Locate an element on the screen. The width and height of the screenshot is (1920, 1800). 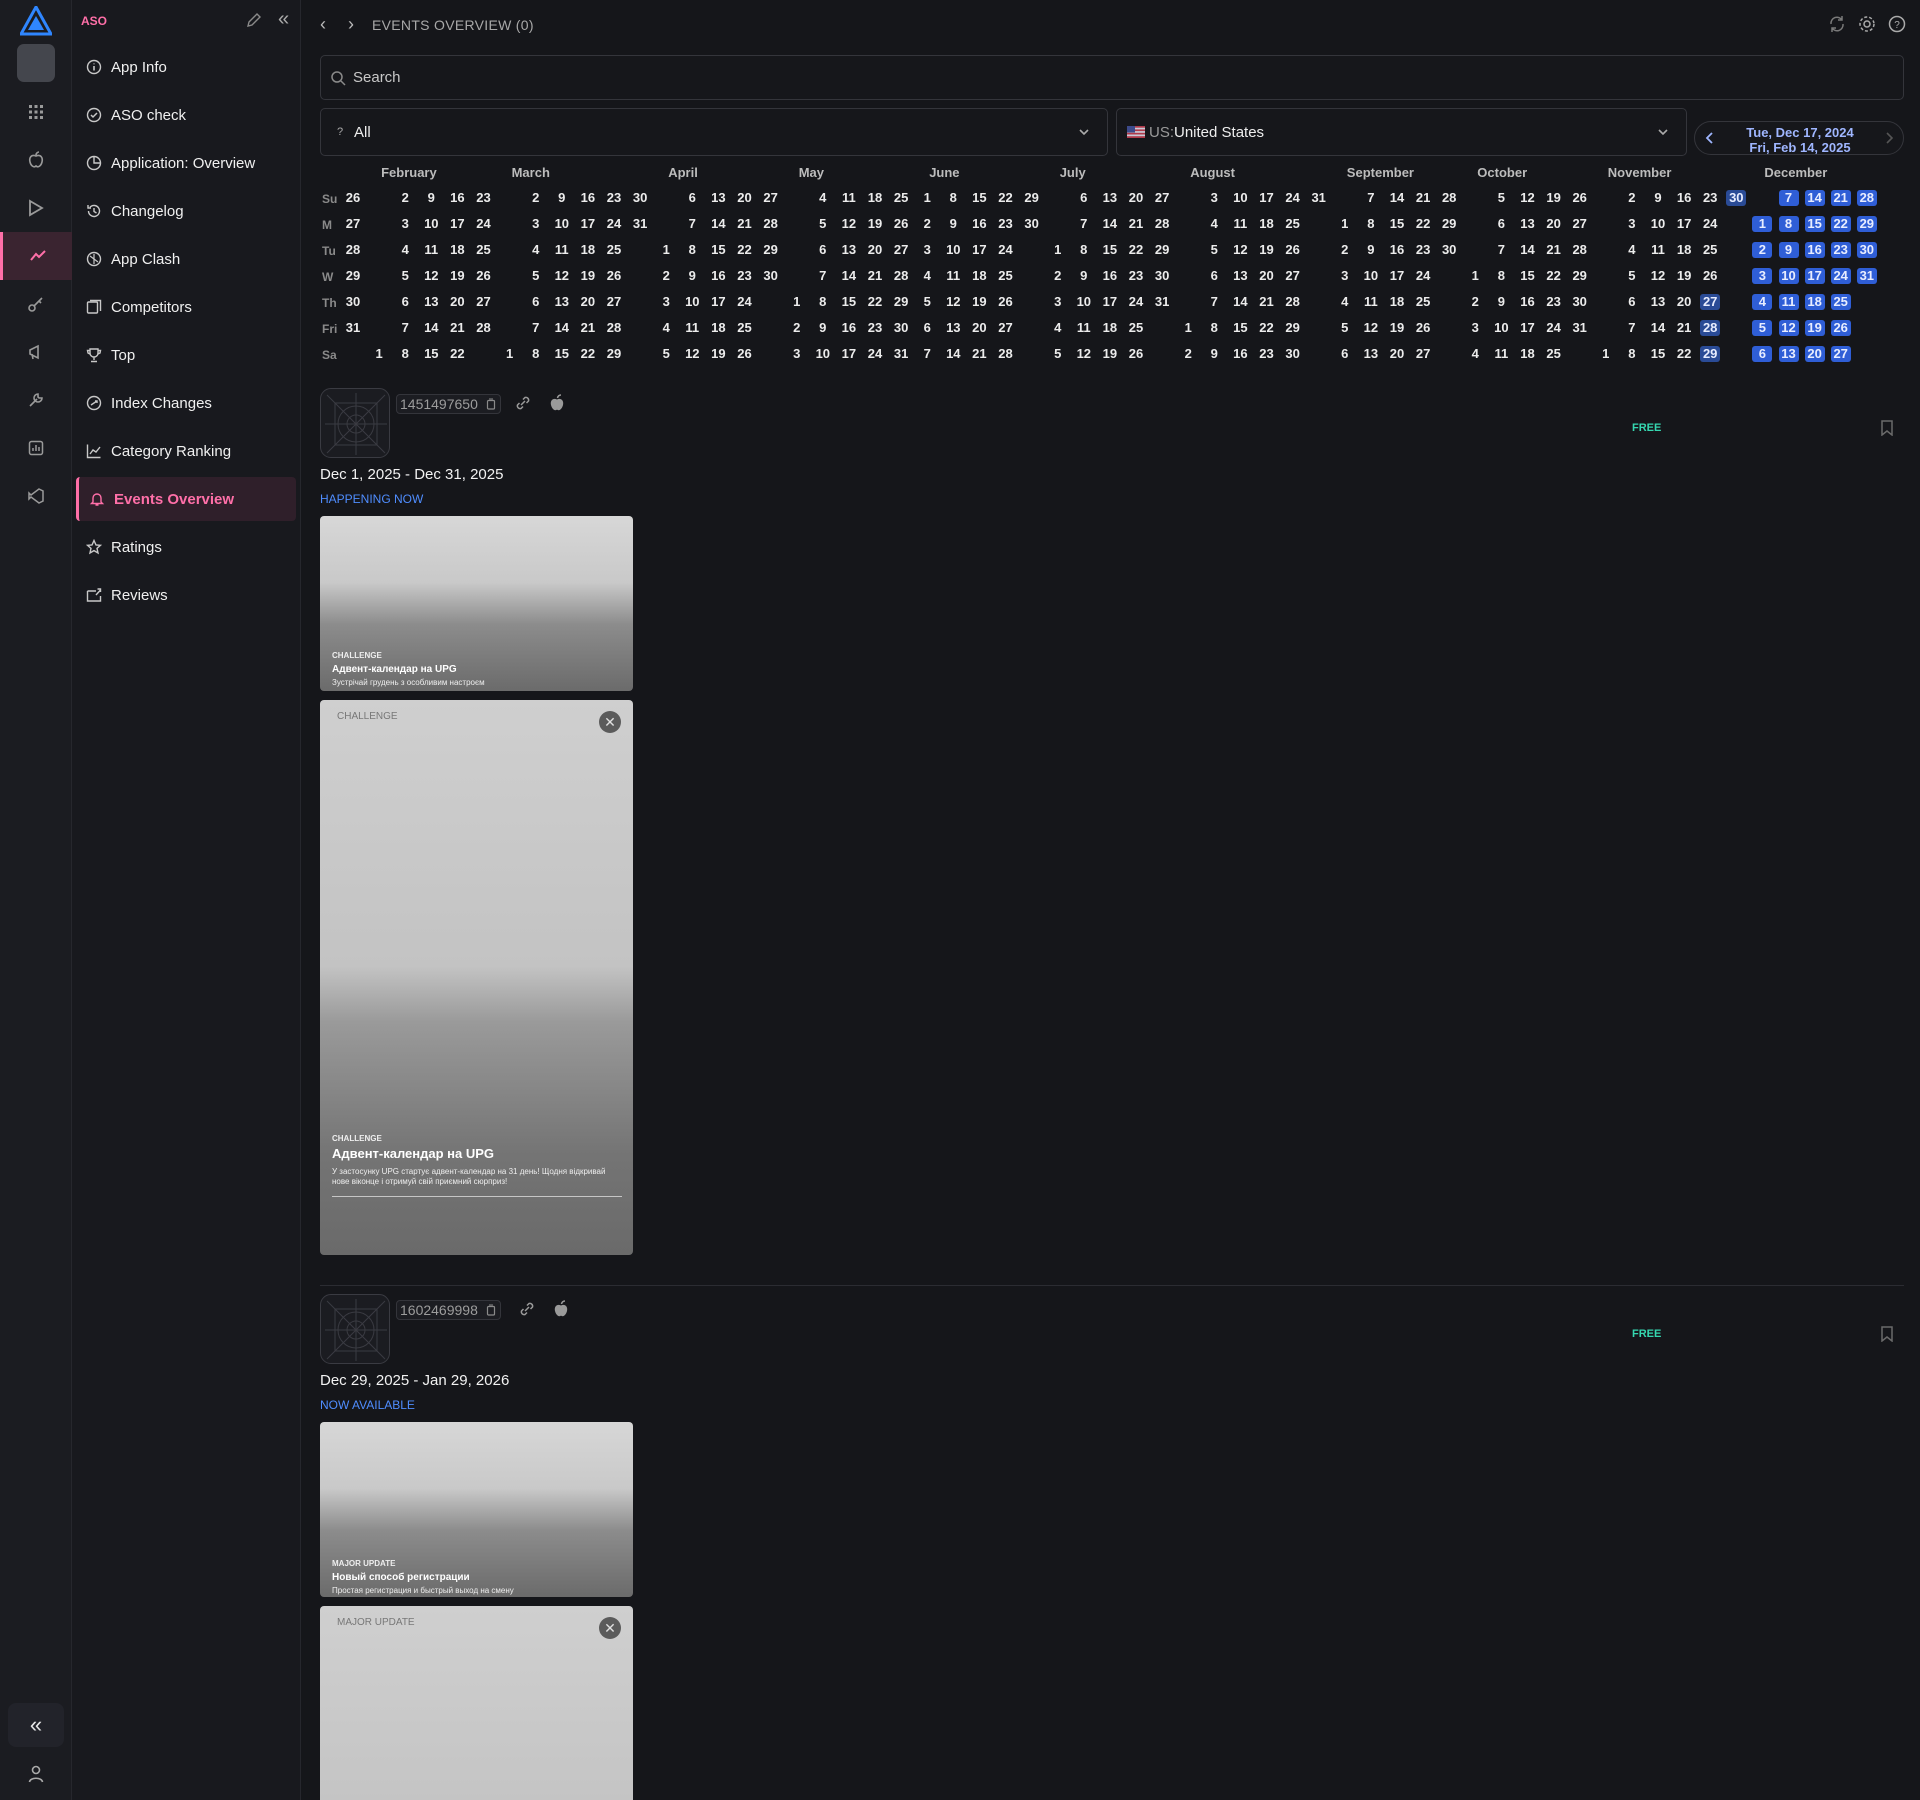
bookmark-icon is located at coordinates (1887, 1334).